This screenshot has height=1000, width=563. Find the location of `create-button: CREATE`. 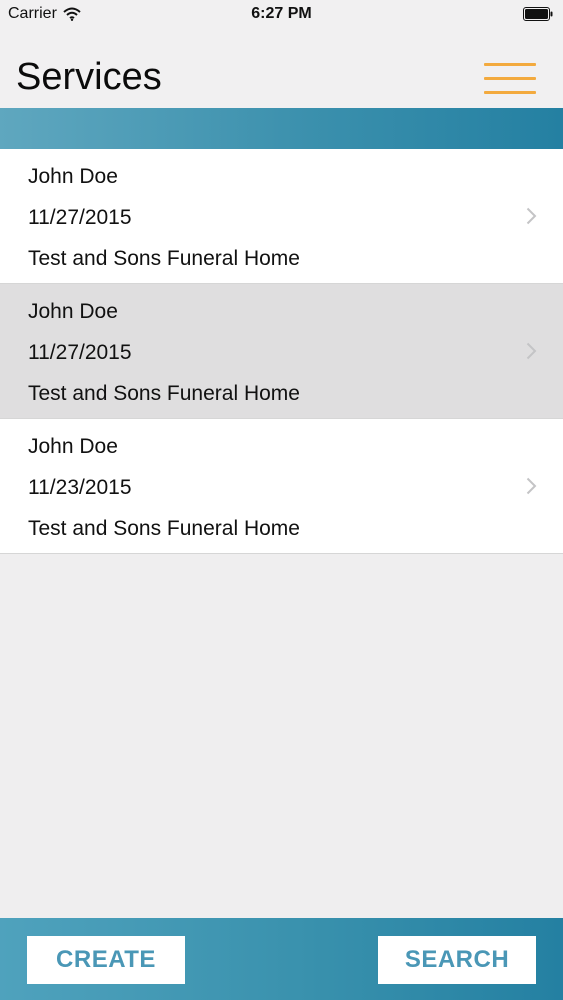

create-button: CREATE is located at coordinates (106, 960).